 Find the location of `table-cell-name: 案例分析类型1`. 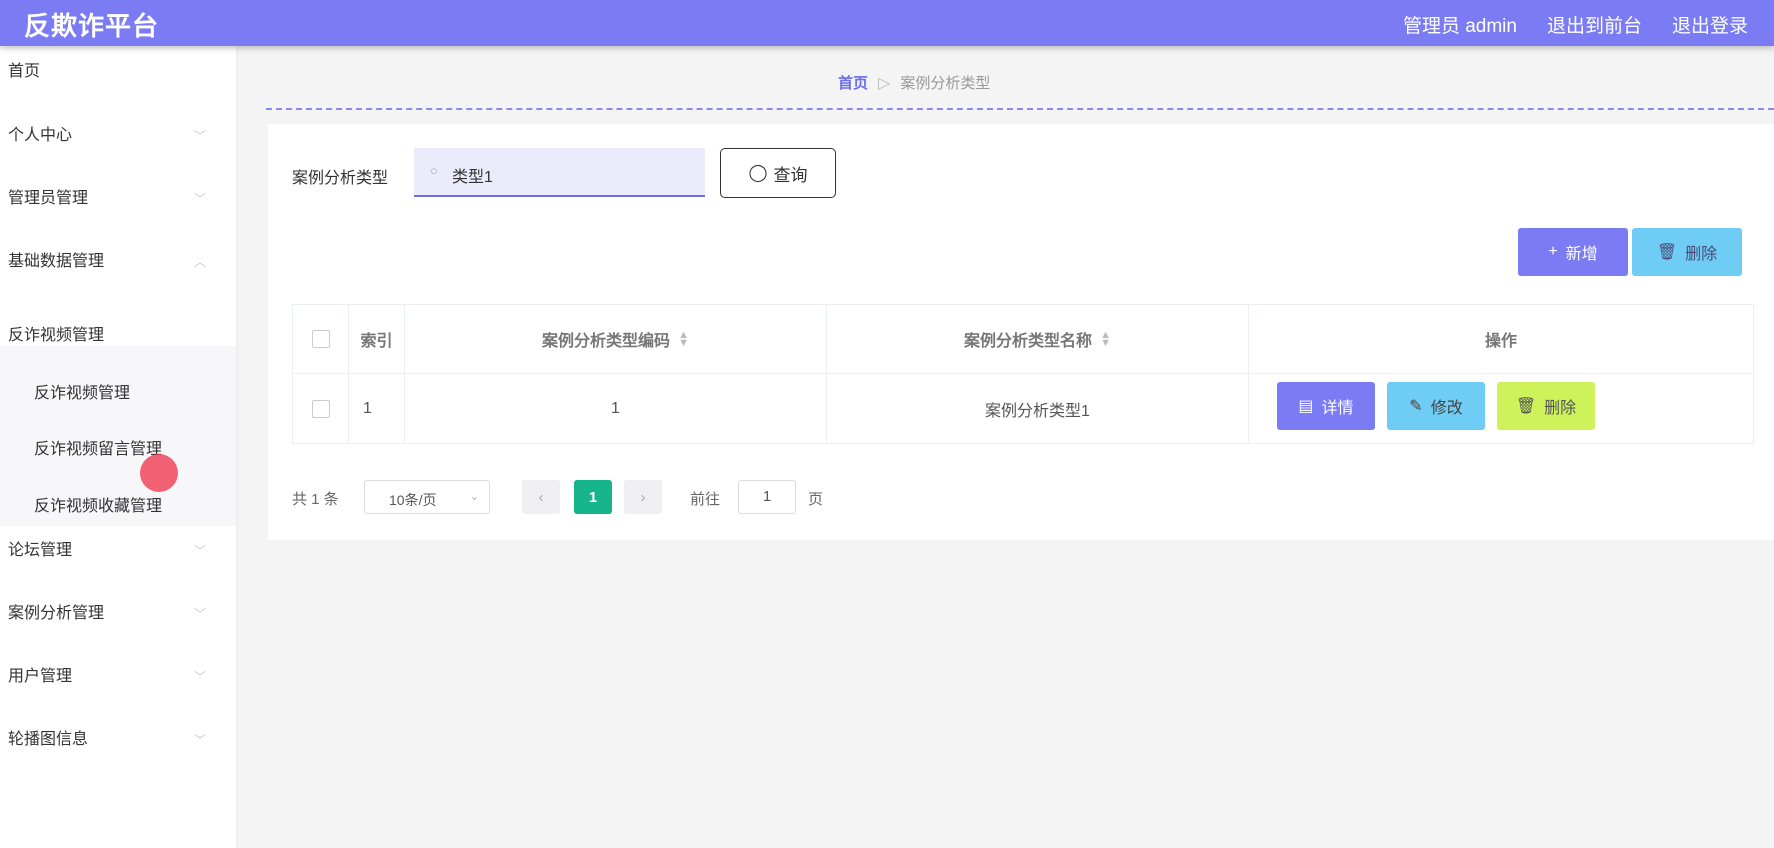

table-cell-name: 案例分析类型1 is located at coordinates (1038, 408).